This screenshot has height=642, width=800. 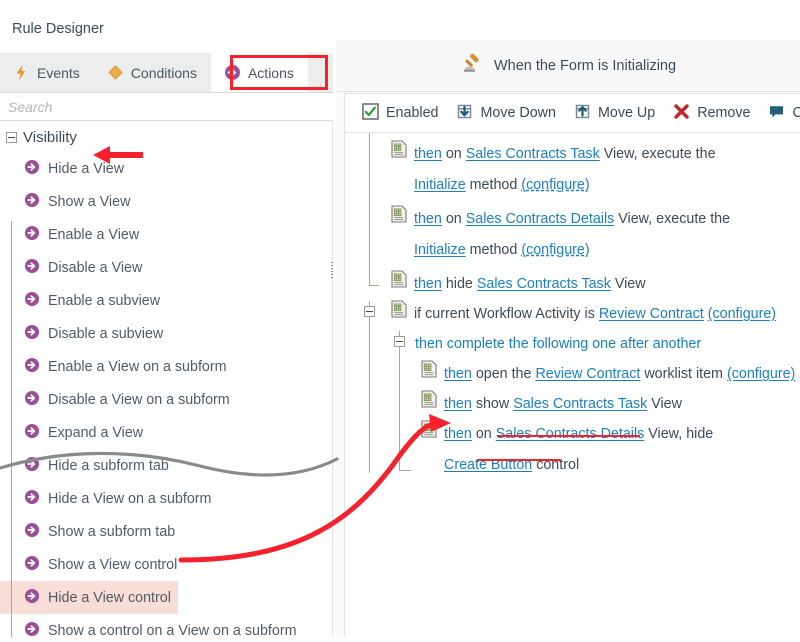 What do you see at coordinates (166, 498) in the screenshot?
I see `action-item-hide-a-view-on-a-subform: Hide a View on a subform` at bounding box center [166, 498].